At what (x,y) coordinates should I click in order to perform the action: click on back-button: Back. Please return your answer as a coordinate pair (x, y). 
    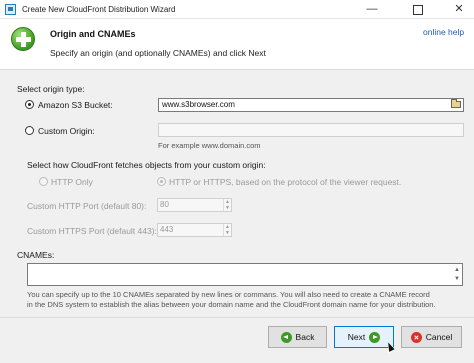
    Looking at the image, I should click on (297, 337).